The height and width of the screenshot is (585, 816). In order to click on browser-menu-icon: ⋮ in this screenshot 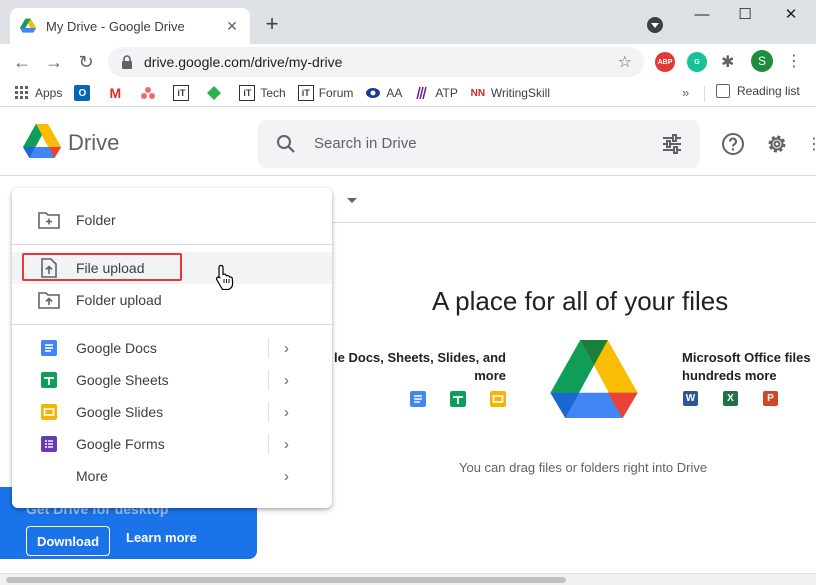, I will do `click(794, 61)`.